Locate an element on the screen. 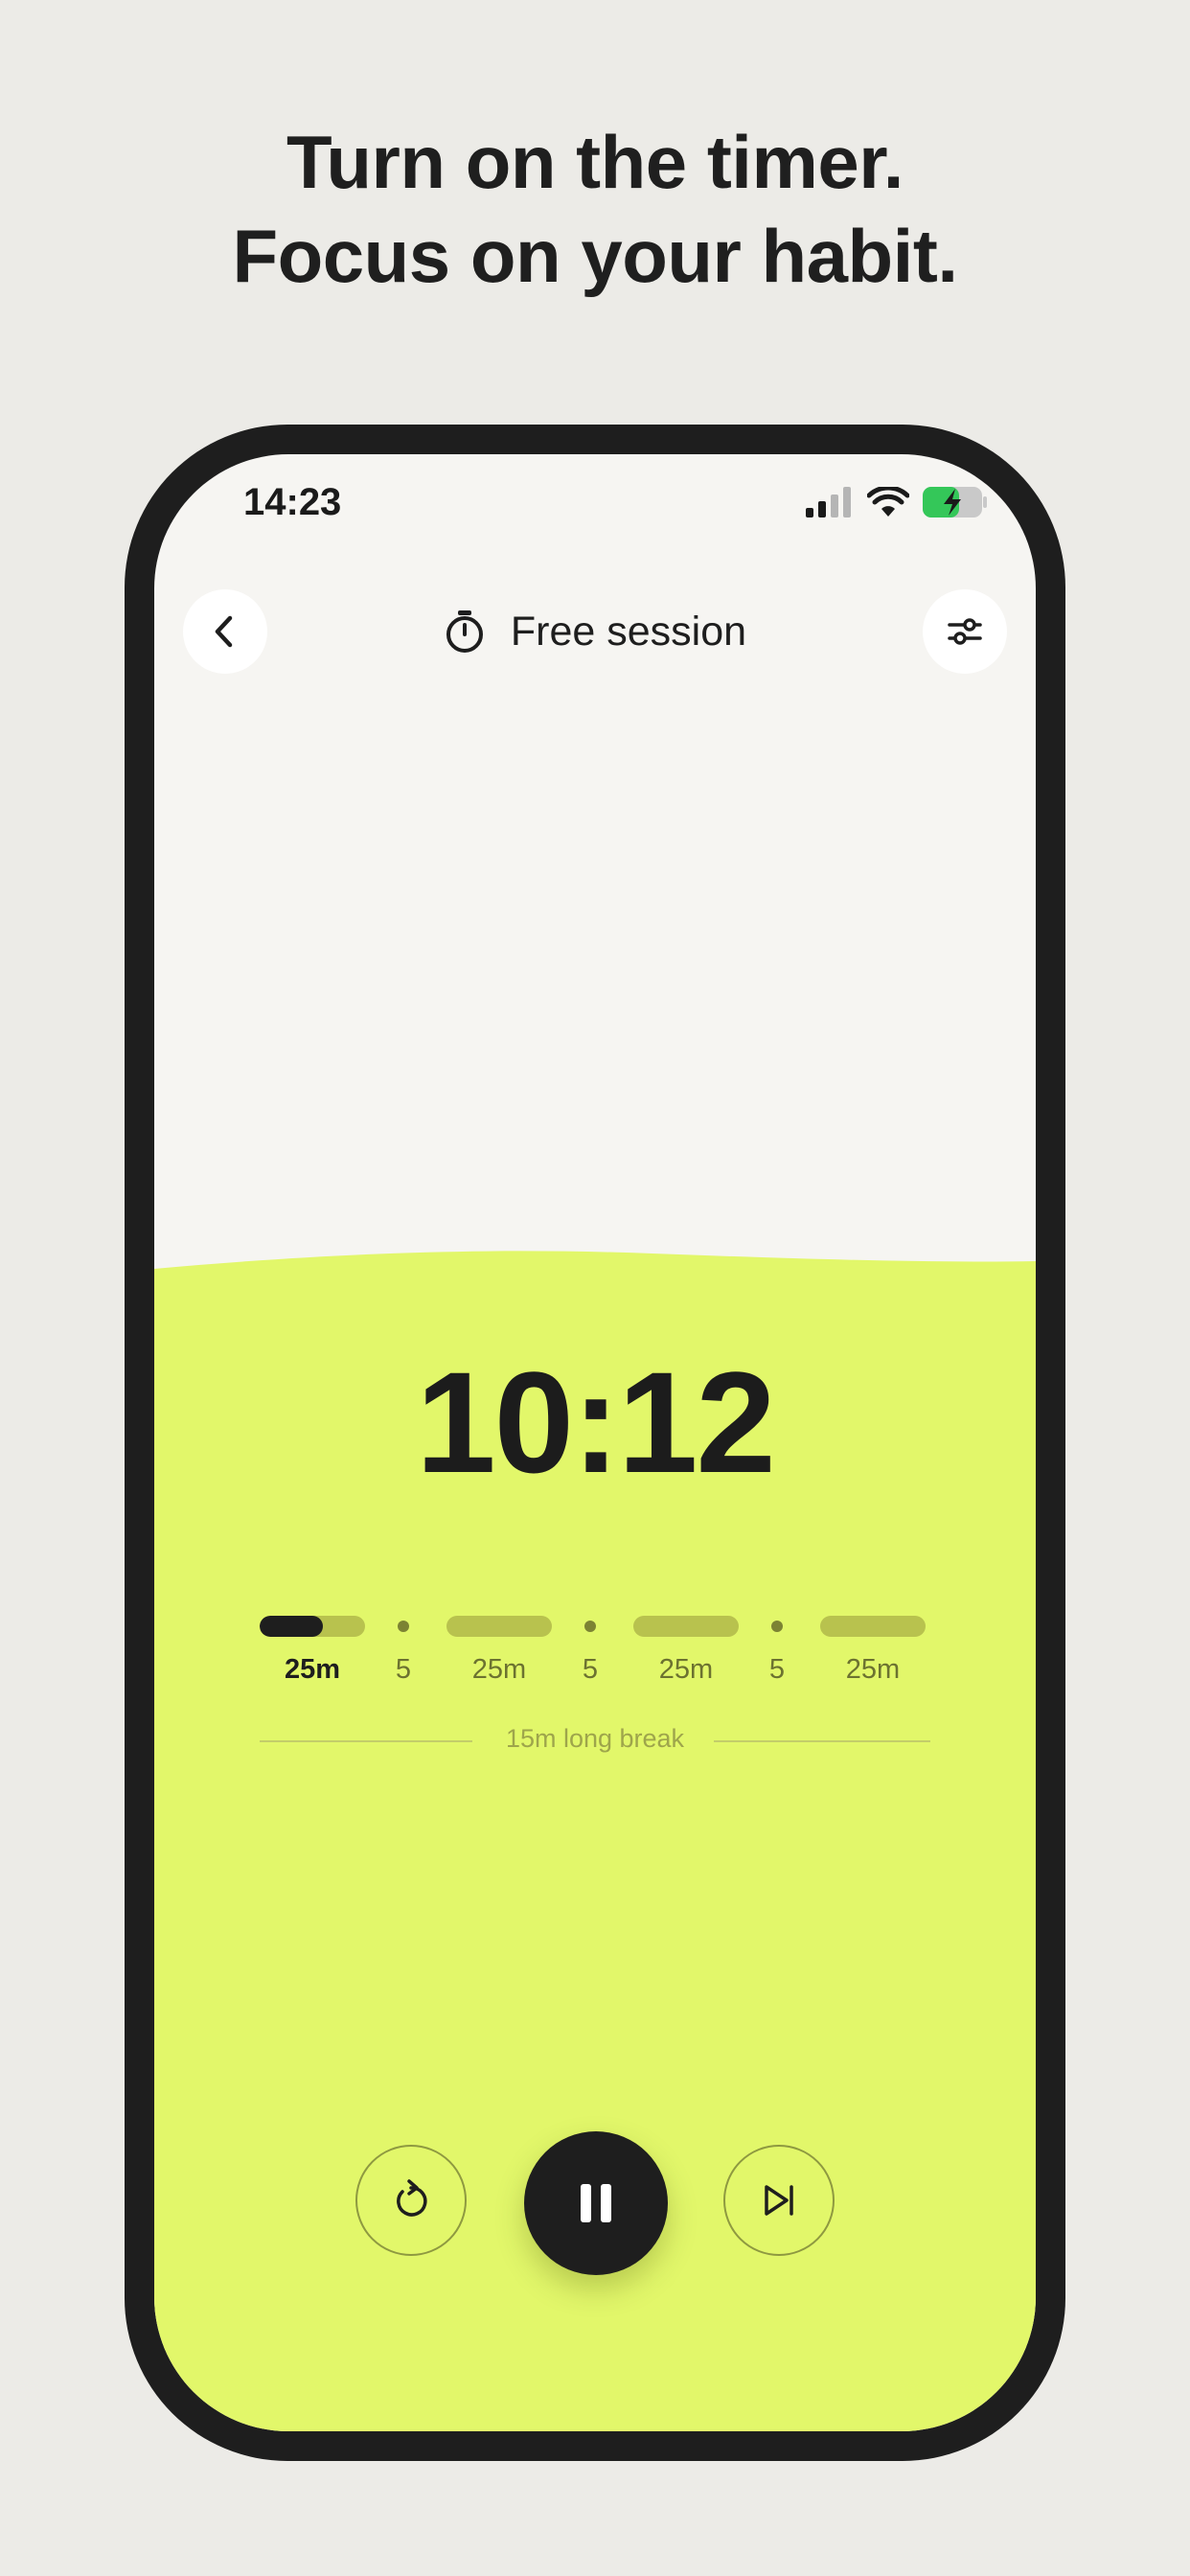  stopwatch-icon is located at coordinates (465, 631).